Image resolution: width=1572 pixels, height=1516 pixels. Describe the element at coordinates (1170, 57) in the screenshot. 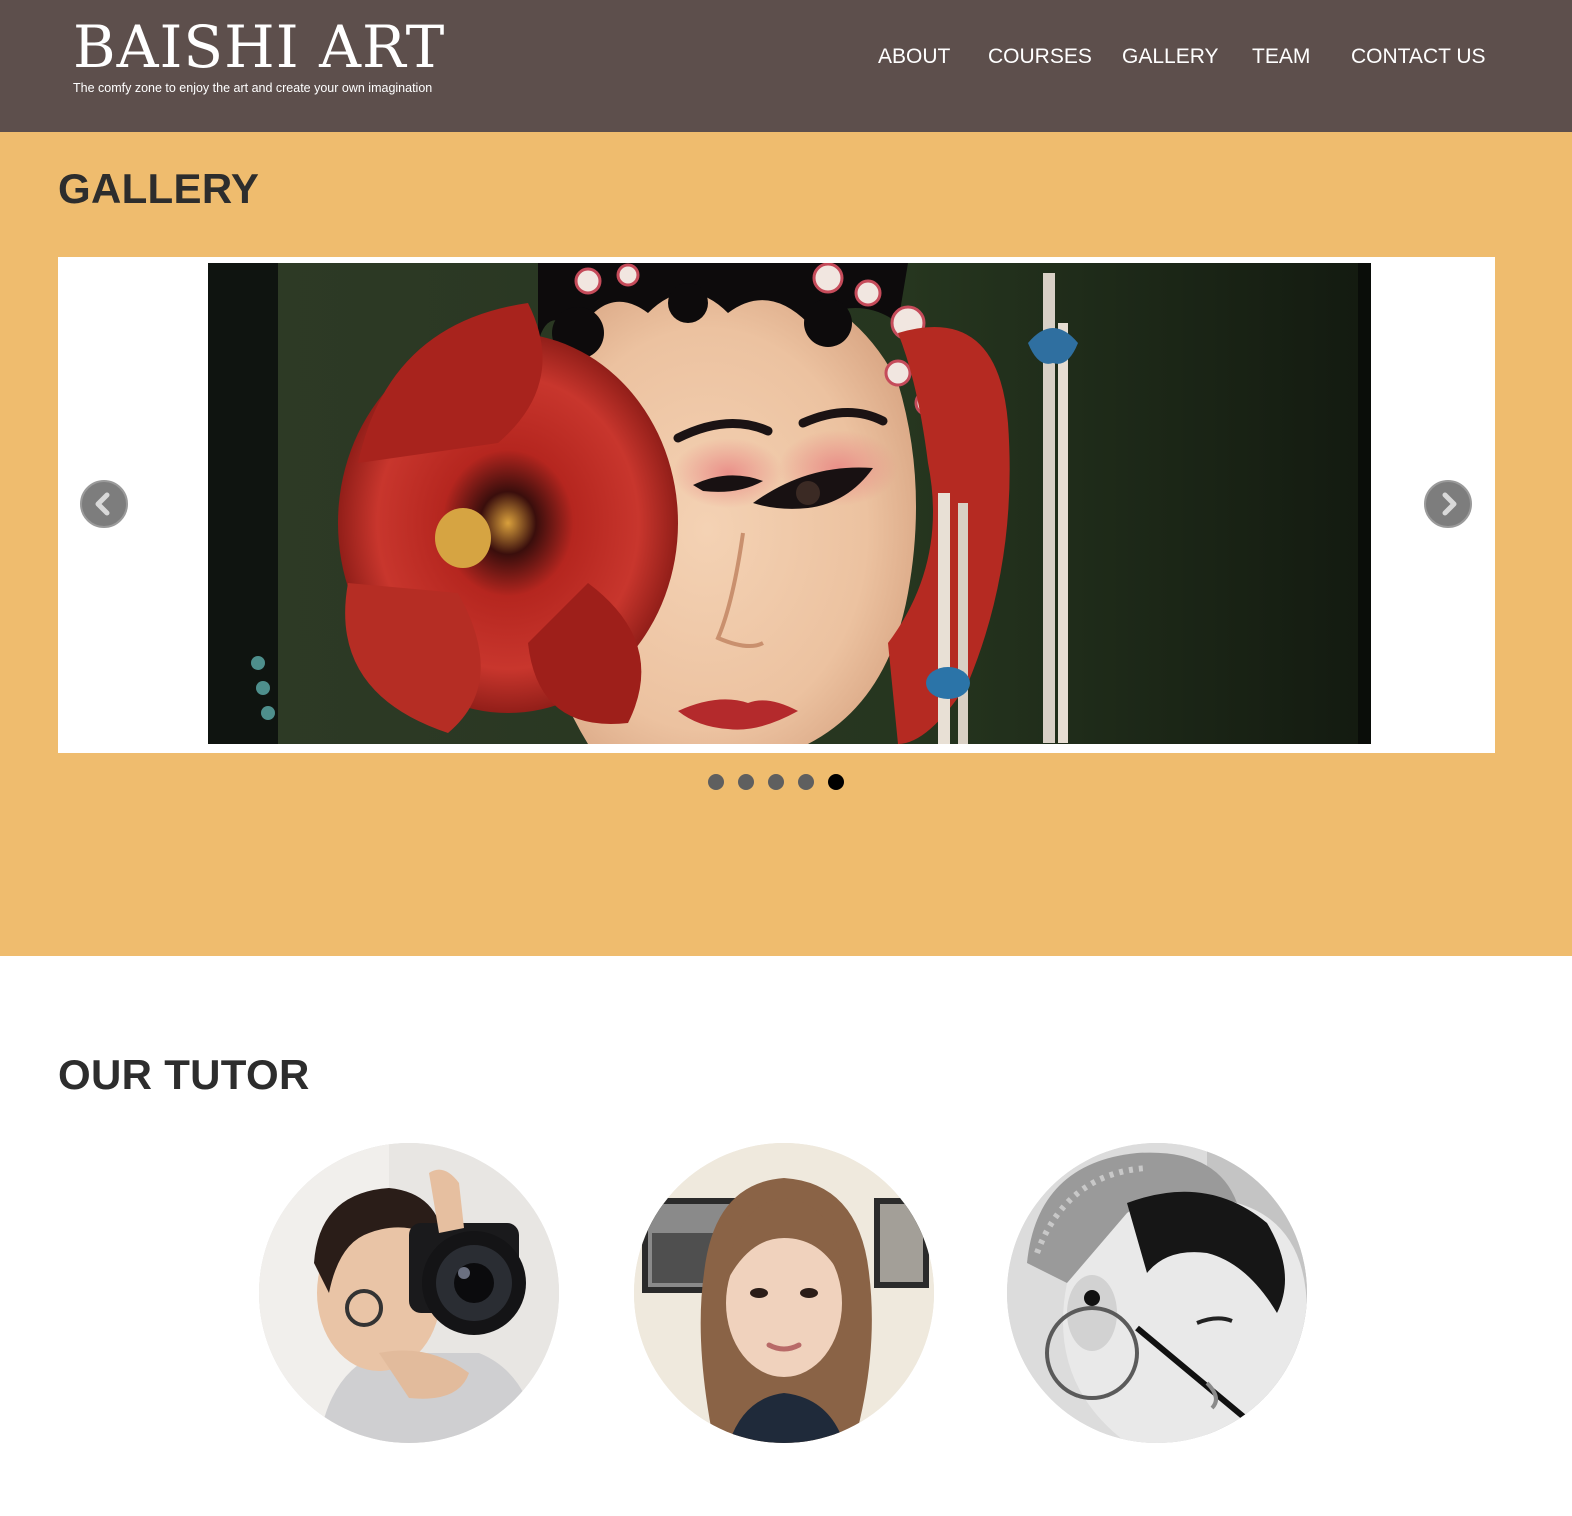

I see `nav-link-gallery: GALLERY` at that location.